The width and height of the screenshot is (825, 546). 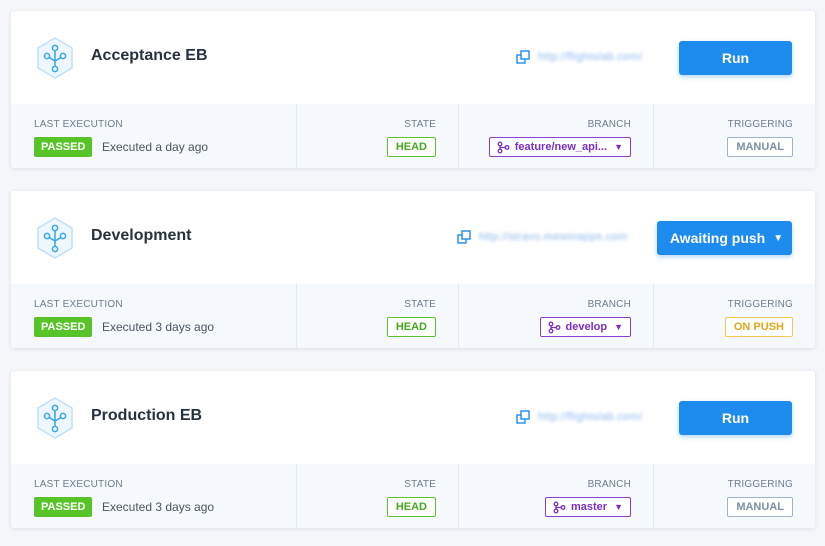 I want to click on pipeline-url: http://stravo.mewmapps.com, so click(x=553, y=237).